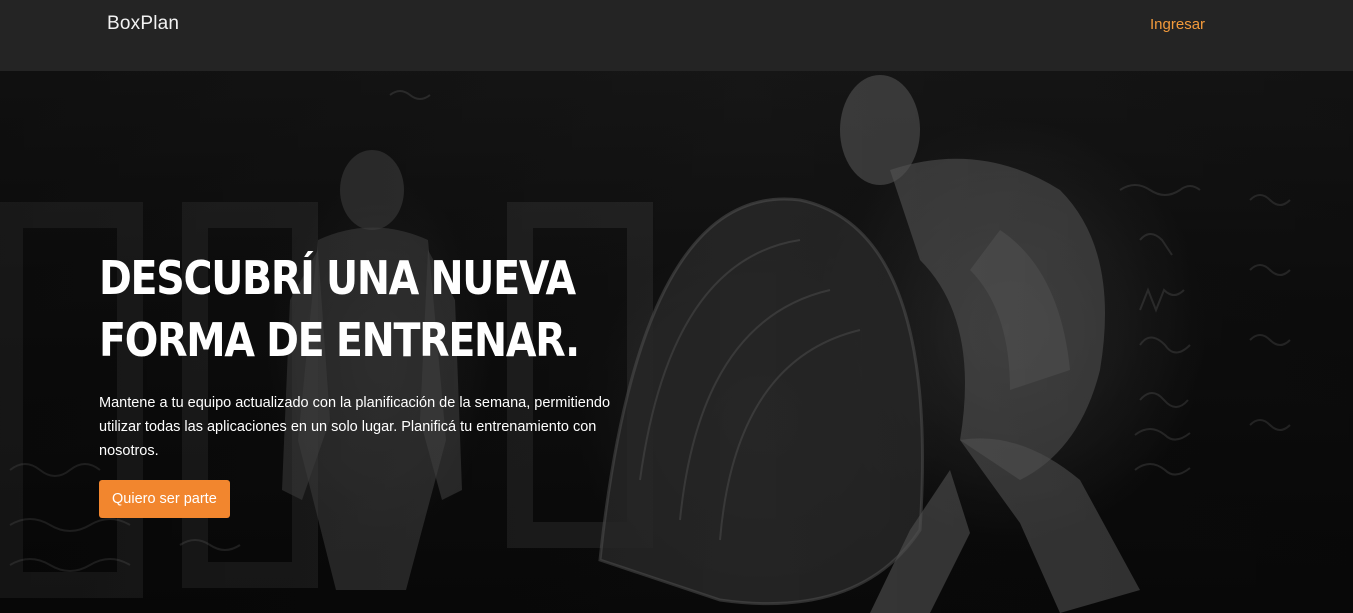  What do you see at coordinates (337, 278) in the screenshot?
I see `hero-title-line-1: DESCUBRÍ UNA NUEVA` at bounding box center [337, 278].